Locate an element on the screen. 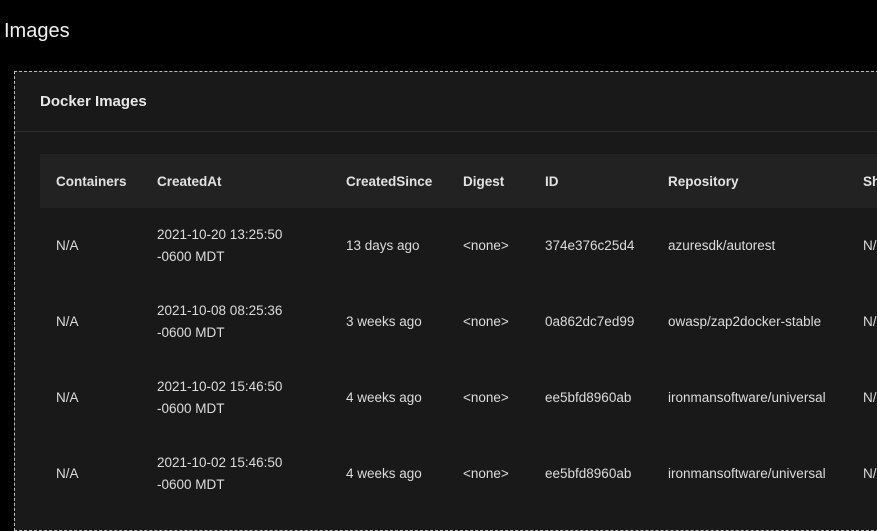  cell-id: 374e376c25d4 is located at coordinates (590, 245).